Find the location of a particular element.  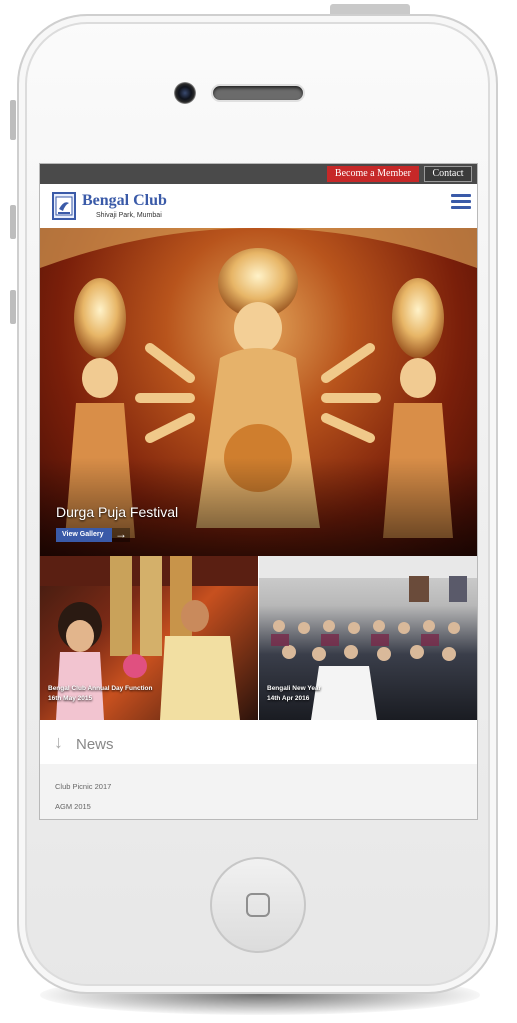

club-logo is located at coordinates (64, 206).